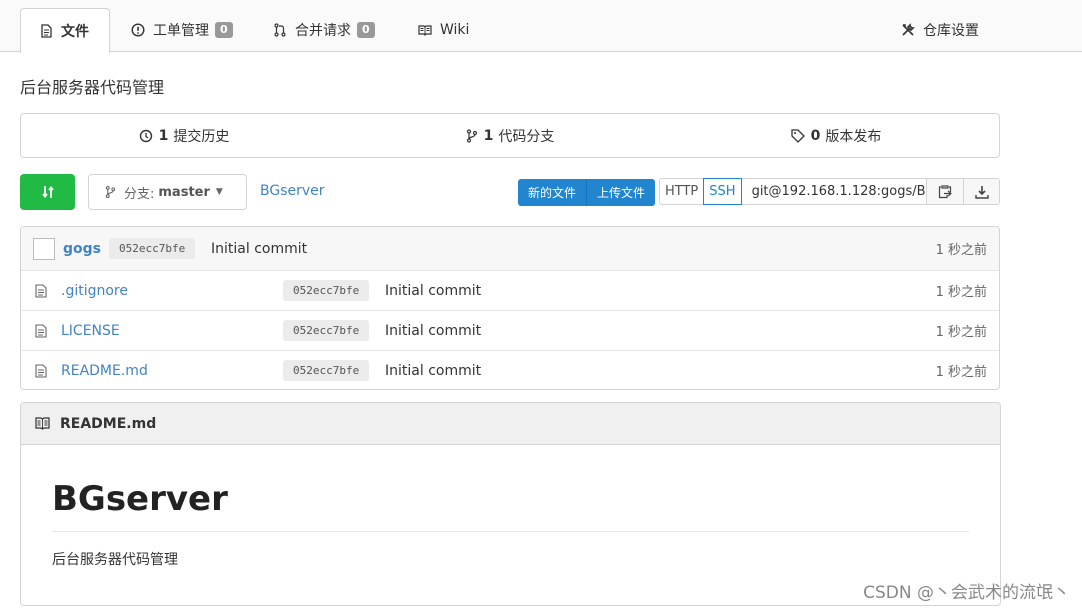  Describe the element at coordinates (526, 136) in the screenshot. I see `branches-label: 代码分支` at that location.